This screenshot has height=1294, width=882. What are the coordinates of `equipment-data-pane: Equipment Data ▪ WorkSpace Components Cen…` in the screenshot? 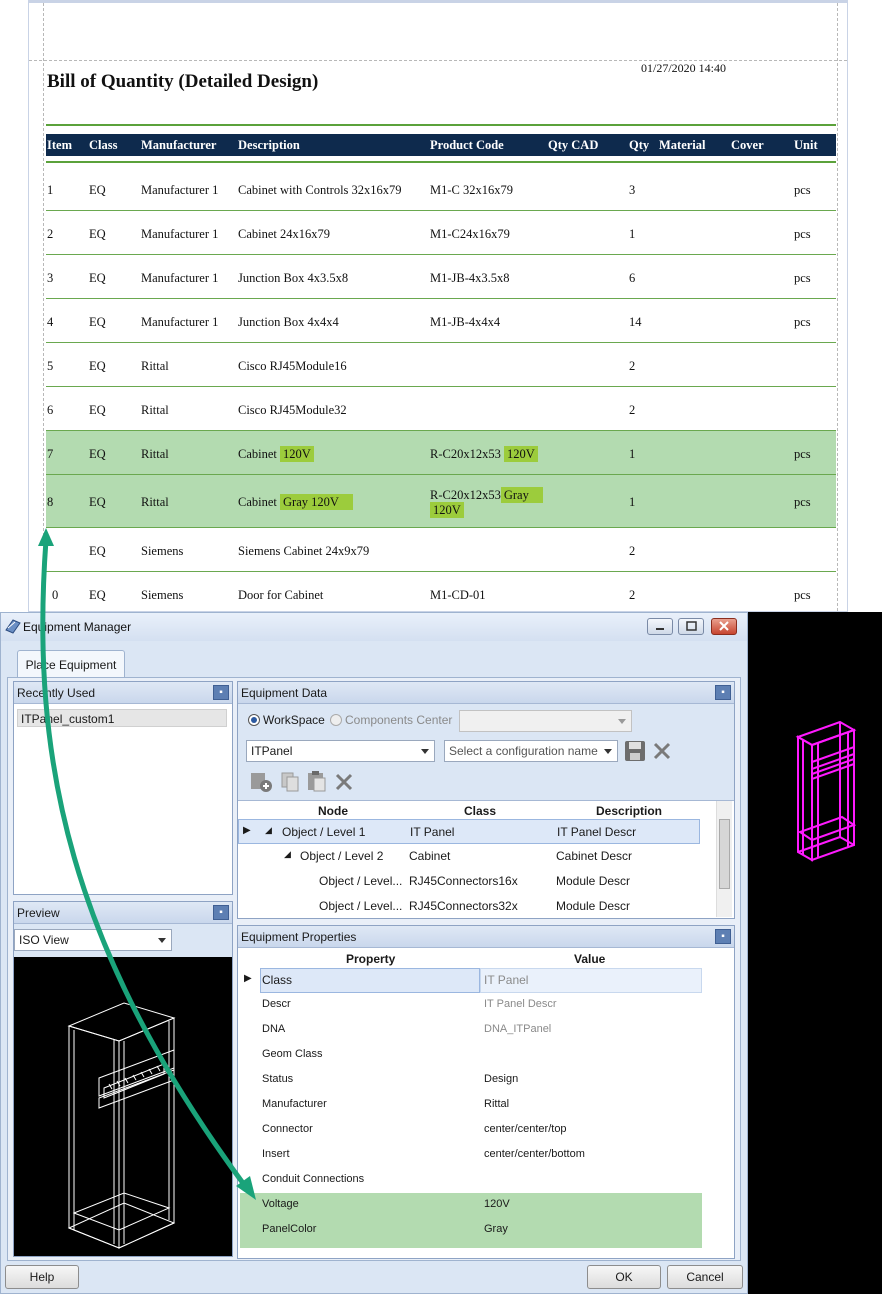 It's located at (486, 800).